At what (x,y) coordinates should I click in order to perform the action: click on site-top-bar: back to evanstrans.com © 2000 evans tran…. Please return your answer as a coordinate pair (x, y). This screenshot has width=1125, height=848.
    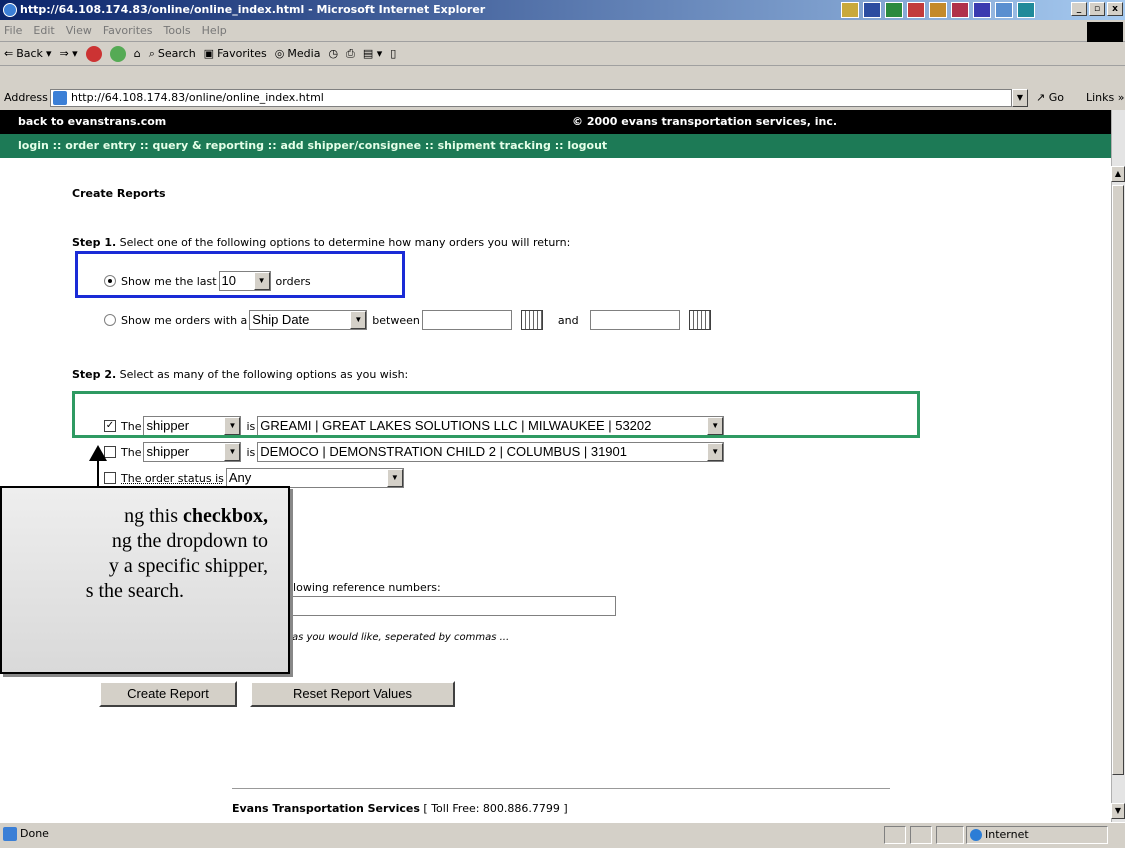
    Looking at the image, I should click on (555, 122).